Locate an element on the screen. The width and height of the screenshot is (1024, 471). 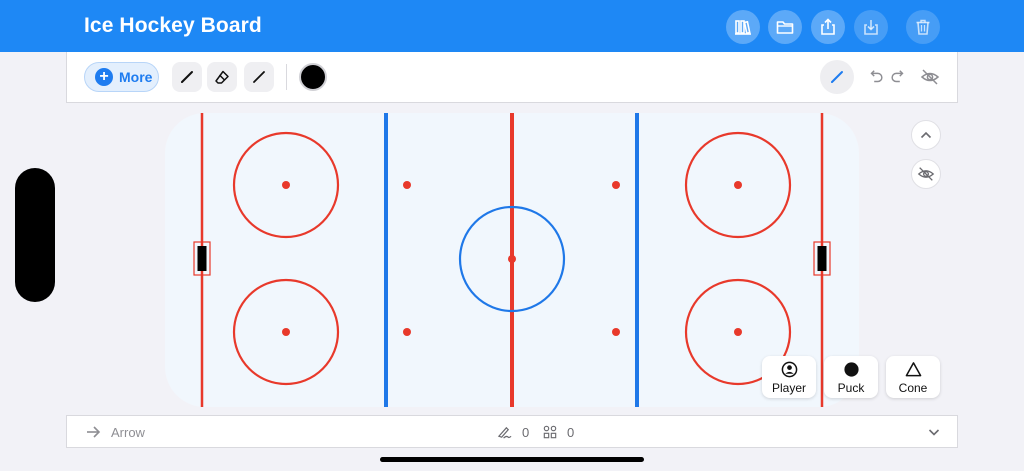
neutral-dot-bottom-right is located at coordinates (616, 332).